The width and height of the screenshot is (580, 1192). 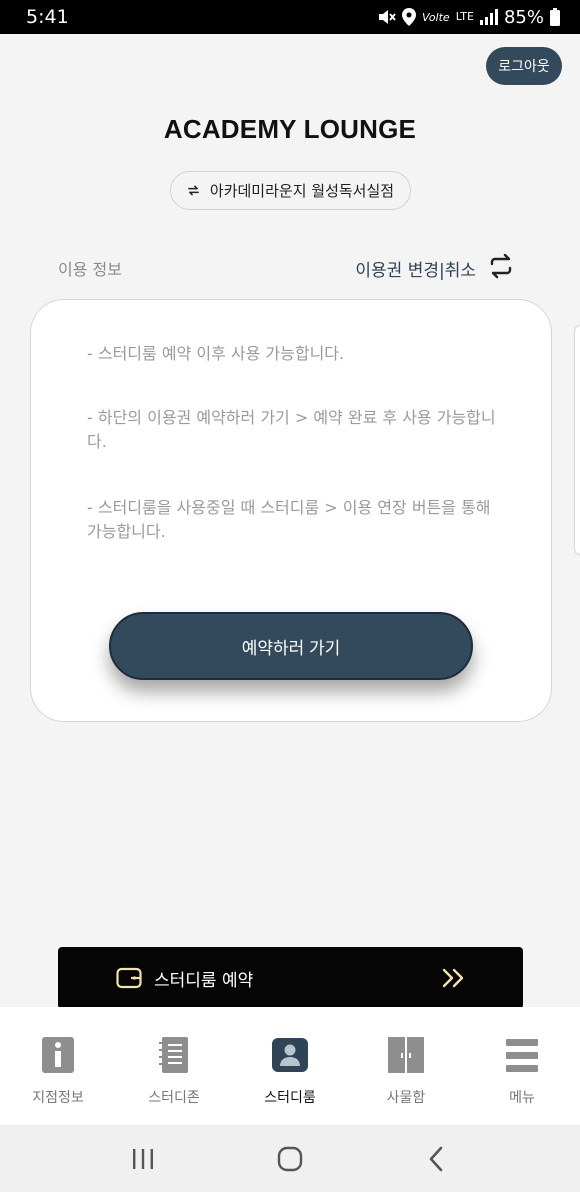 What do you see at coordinates (523, 17) in the screenshot?
I see `battery-percent: 85%` at bounding box center [523, 17].